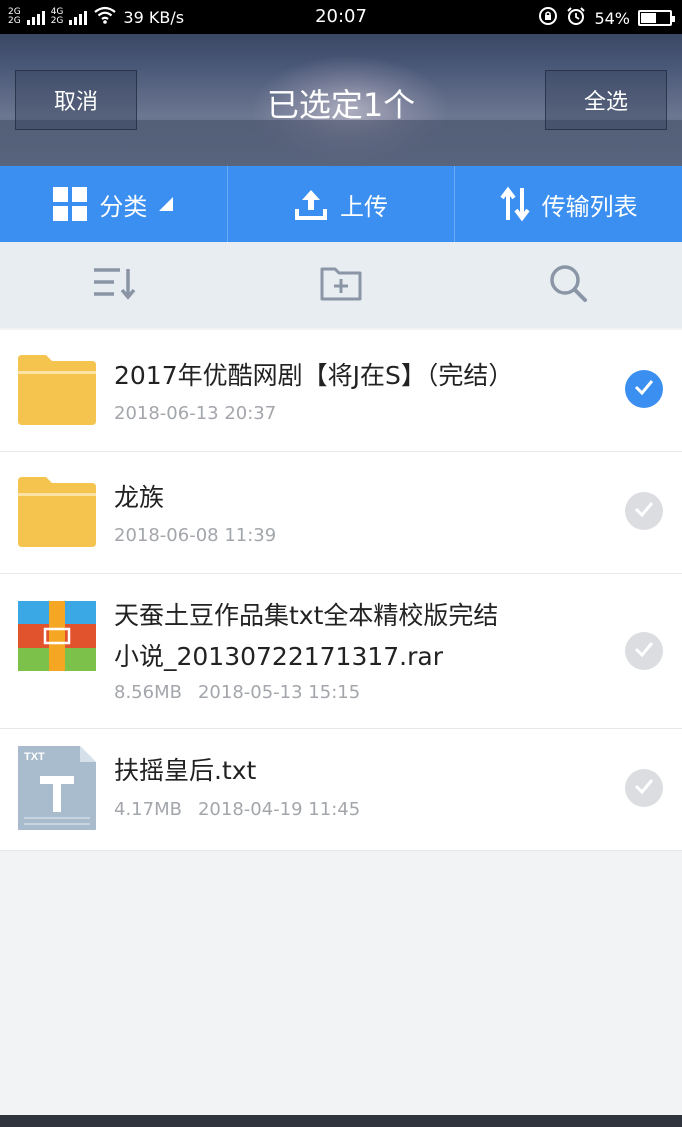 The width and height of the screenshot is (682, 1127). I want to click on new-folder-icon, so click(341, 285).